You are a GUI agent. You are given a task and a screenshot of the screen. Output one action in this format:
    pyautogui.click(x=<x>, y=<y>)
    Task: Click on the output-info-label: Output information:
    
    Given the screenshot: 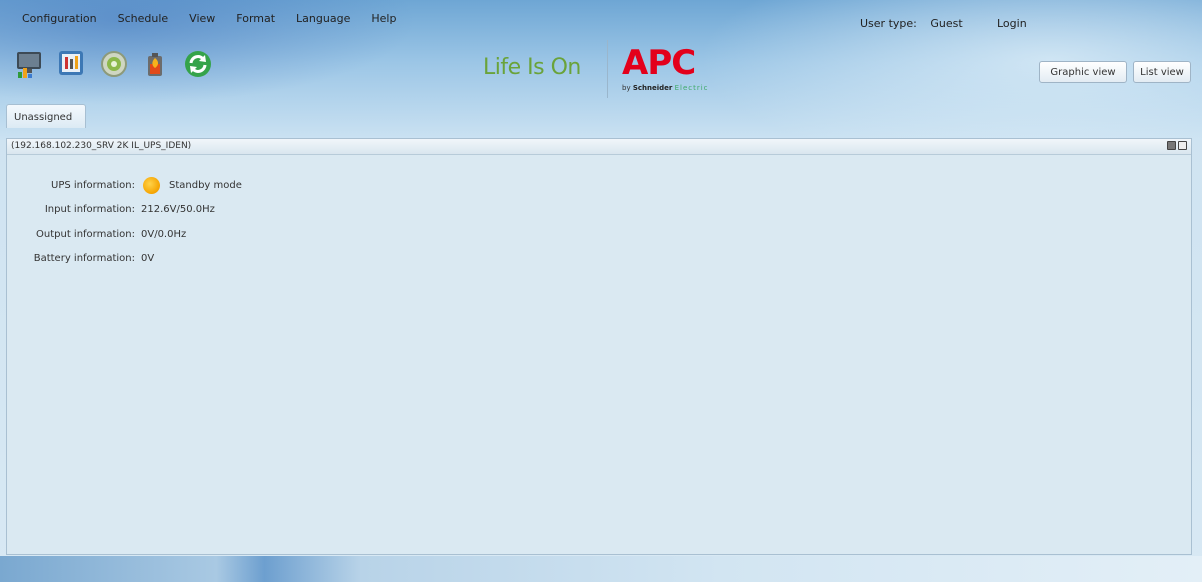 What is the action you would take?
    pyautogui.click(x=85, y=234)
    